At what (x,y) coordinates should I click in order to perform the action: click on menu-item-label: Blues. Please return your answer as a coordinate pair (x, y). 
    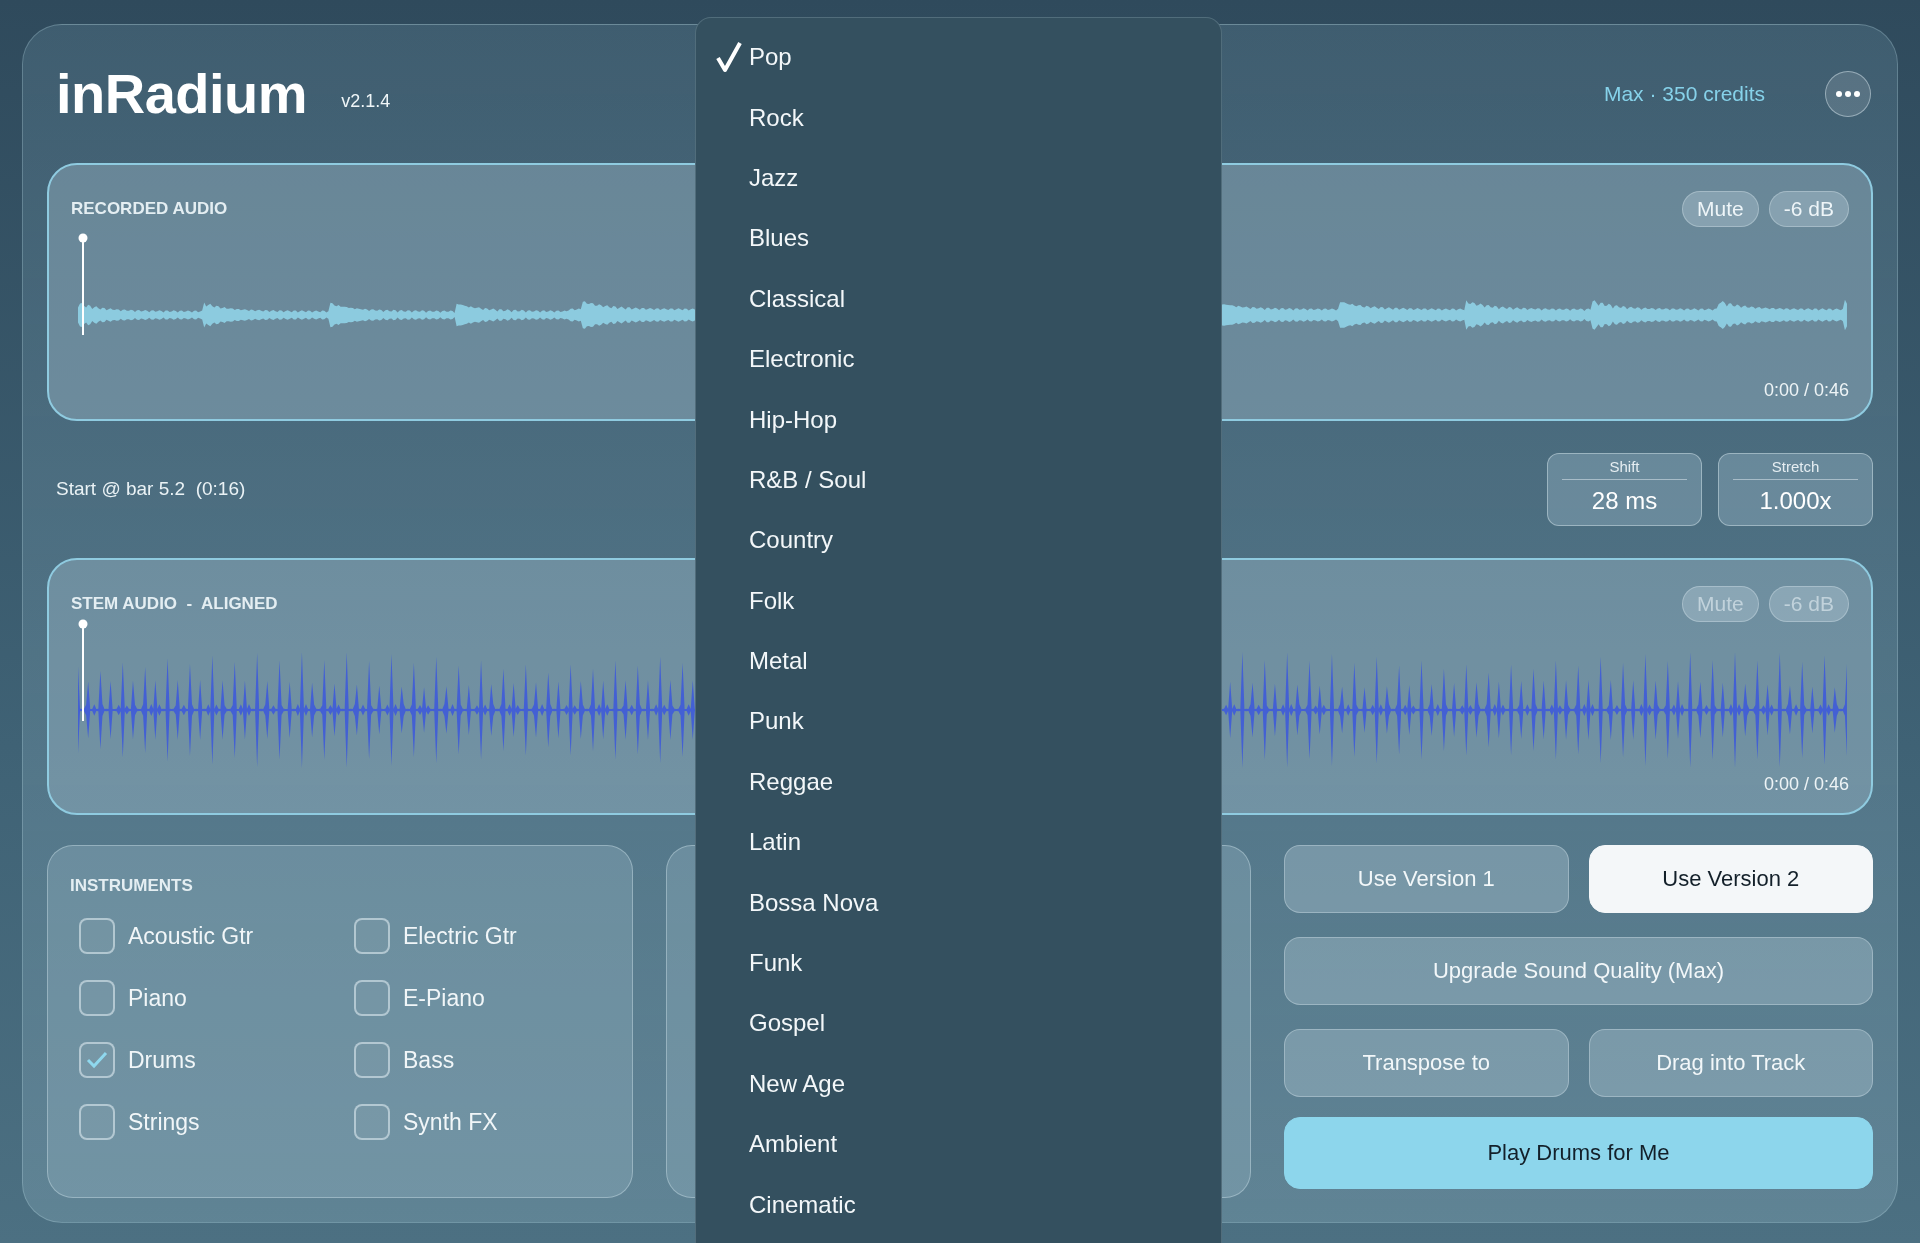
    Looking at the image, I should click on (779, 238).